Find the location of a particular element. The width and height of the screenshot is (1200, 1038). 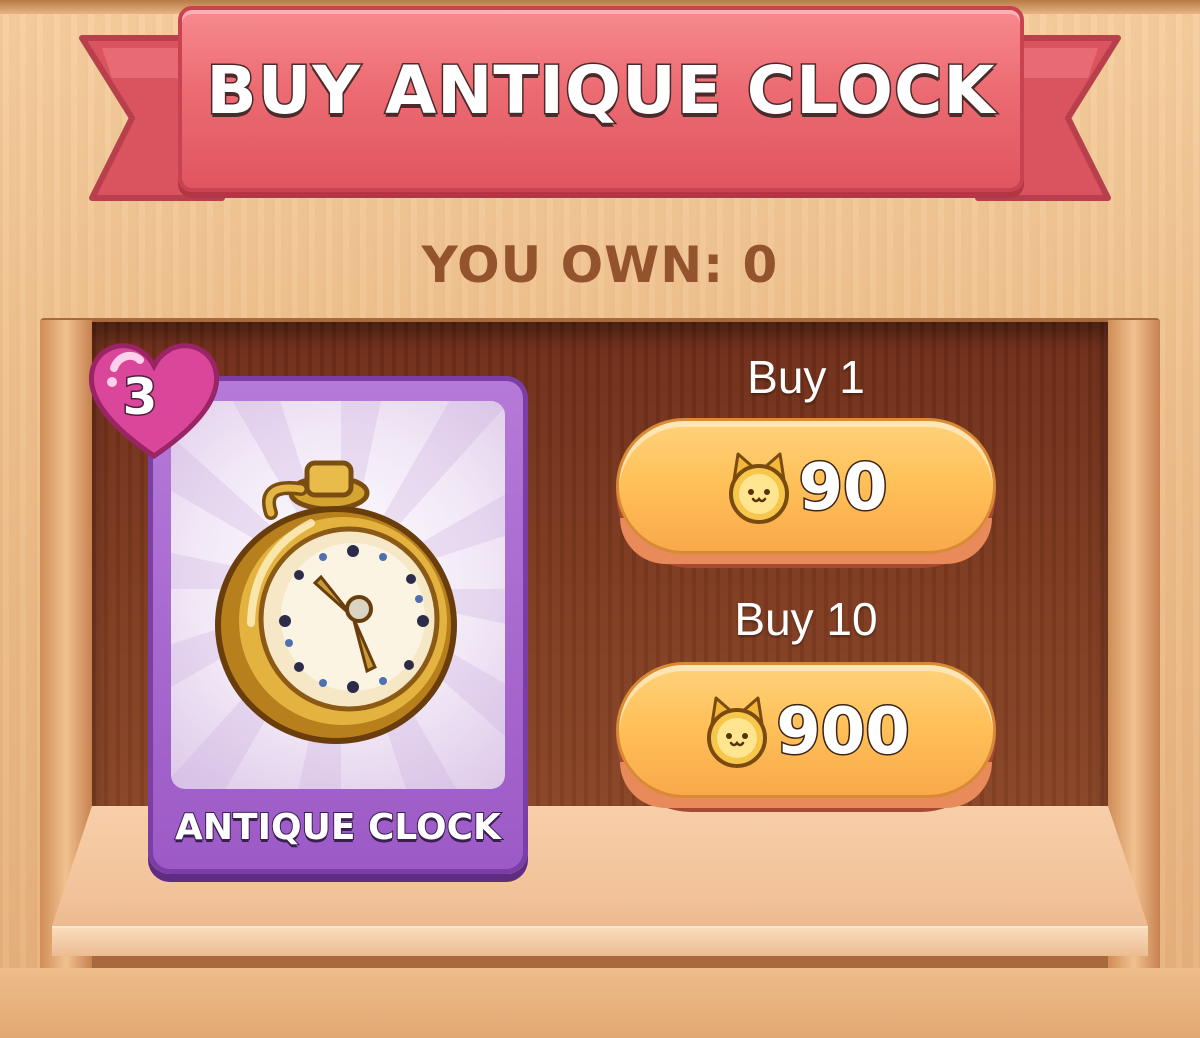

owned-count: YOU OWN: 0 is located at coordinates (600, 265).